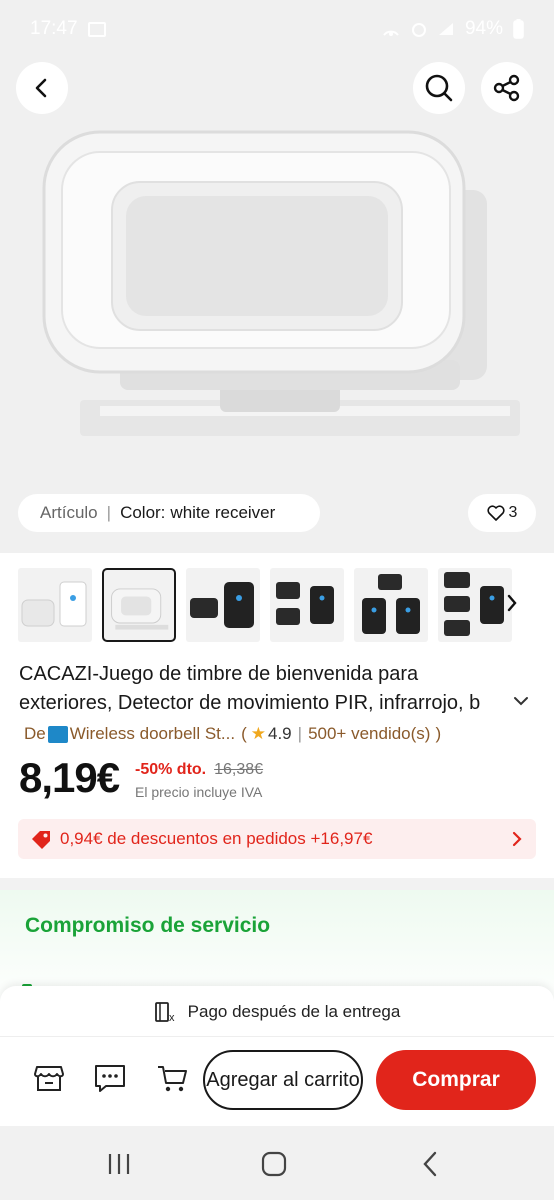 This screenshot has width=554, height=1200. I want to click on discount-info: -50% dto. 16,38€, so click(199, 770).